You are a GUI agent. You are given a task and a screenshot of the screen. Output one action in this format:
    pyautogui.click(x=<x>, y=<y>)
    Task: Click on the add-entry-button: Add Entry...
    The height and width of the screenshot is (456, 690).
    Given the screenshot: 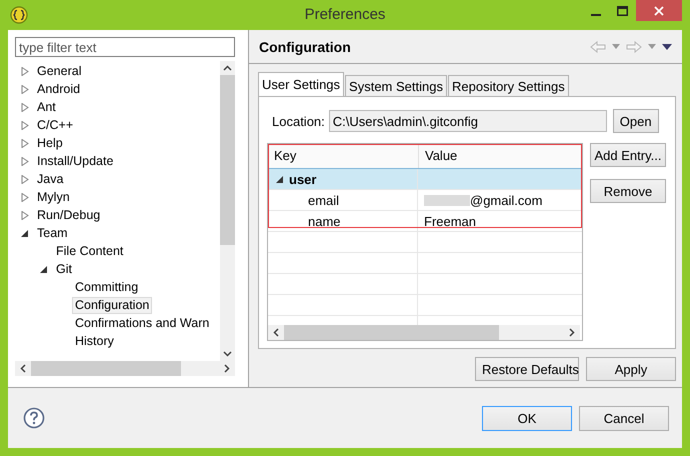 What is the action you would take?
    pyautogui.click(x=628, y=155)
    